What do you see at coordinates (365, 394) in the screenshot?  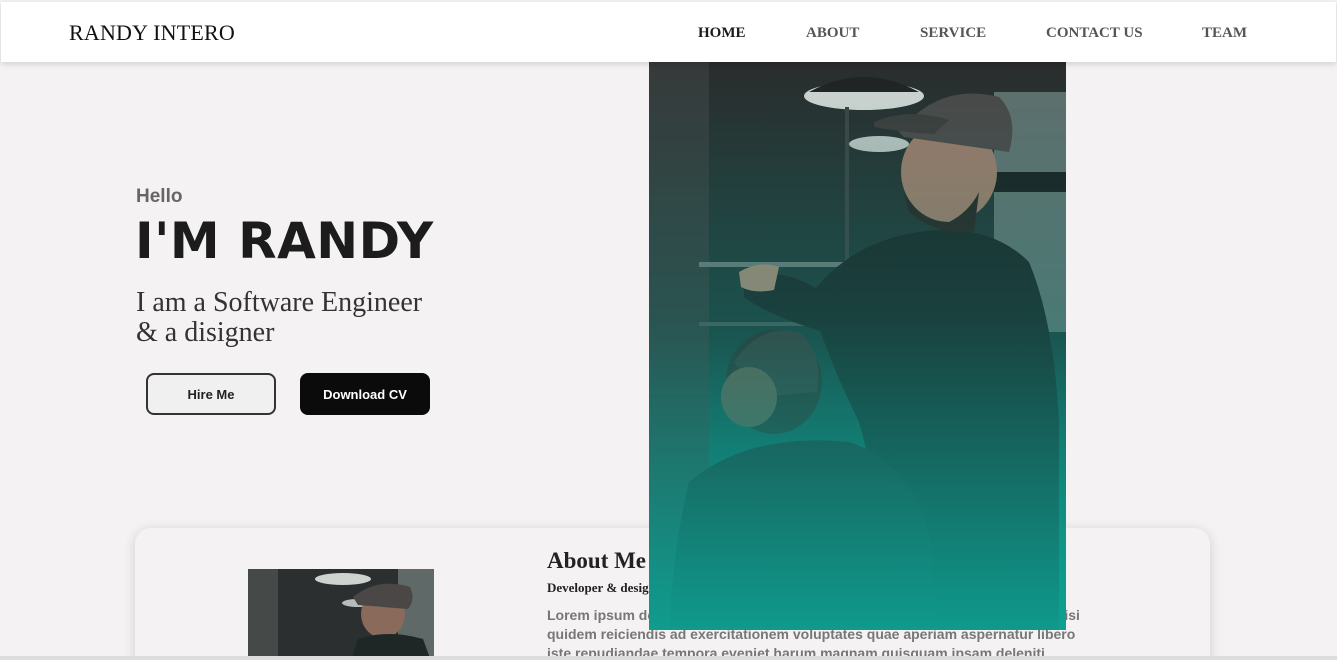 I see `download-cv-button: Download CV` at bounding box center [365, 394].